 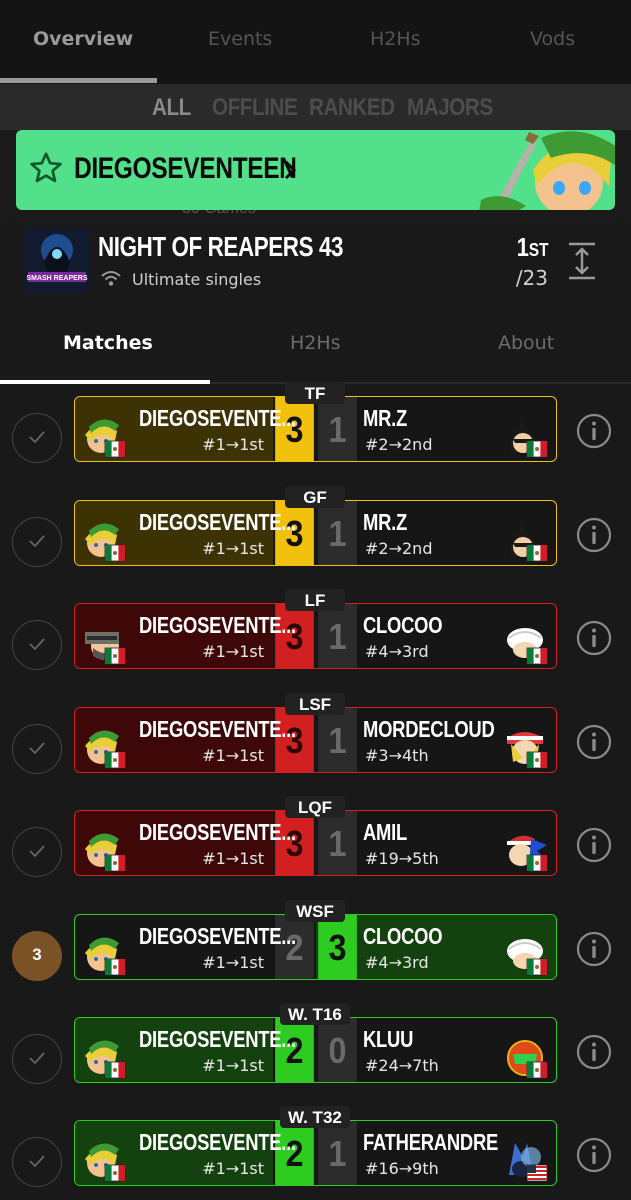 I want to click on game-count-badge: 3, so click(x=37, y=956).